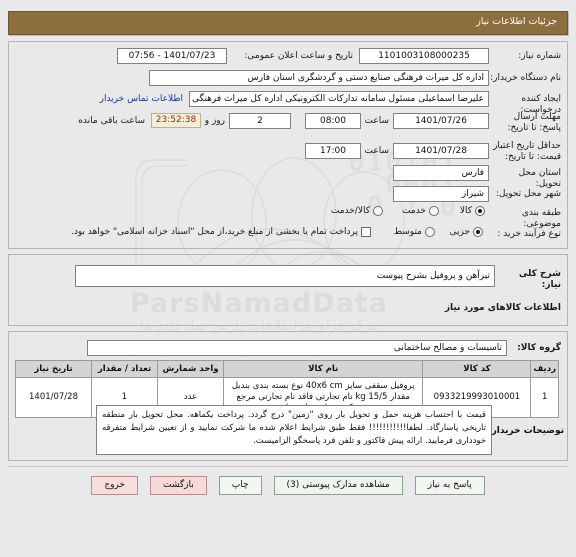  Describe the element at coordinates (414, 211) in the screenshot. I see `radio-service-label: خدمت` at that location.